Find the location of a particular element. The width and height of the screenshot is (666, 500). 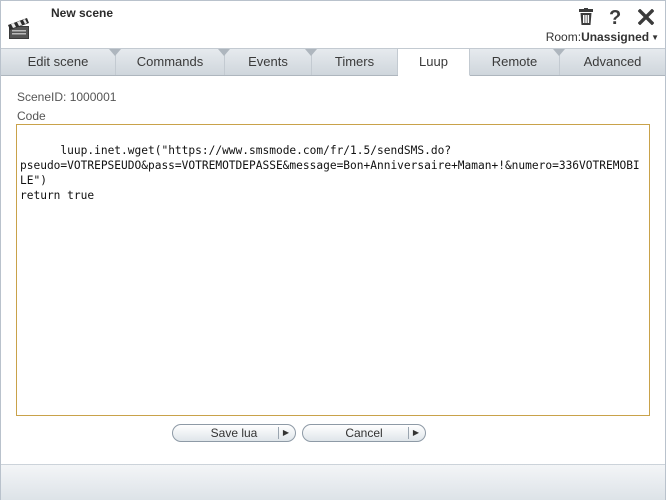

clapperboard-icon is located at coordinates (19, 28).